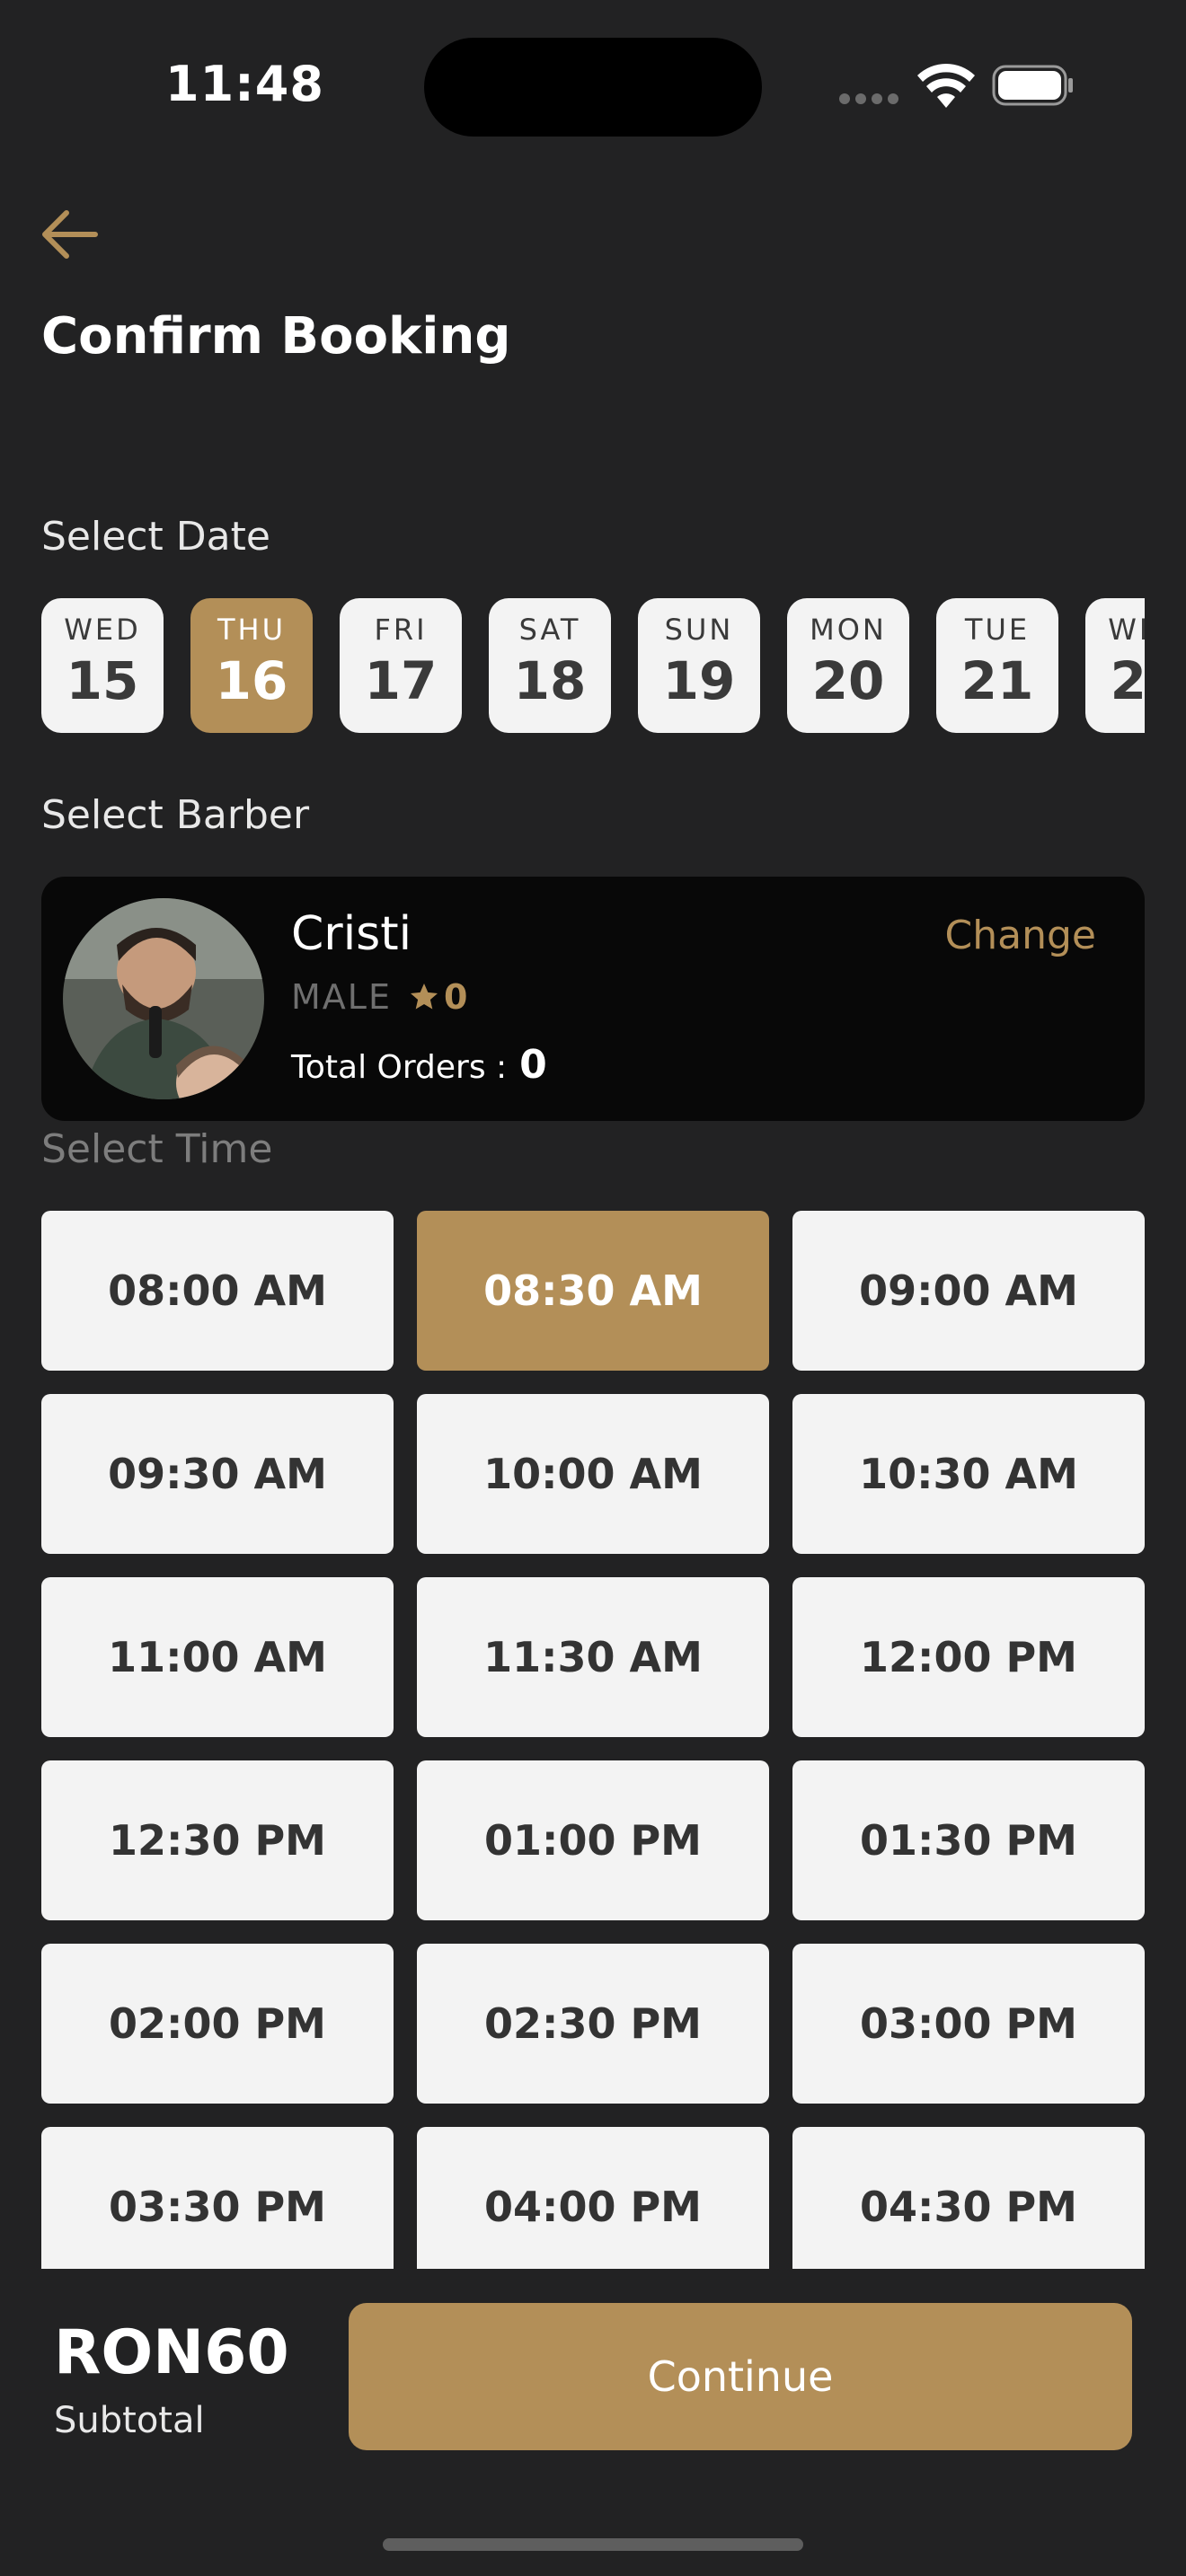 Image resolution: width=1186 pixels, height=2576 pixels. I want to click on date-card: SUN 19, so click(699, 665).